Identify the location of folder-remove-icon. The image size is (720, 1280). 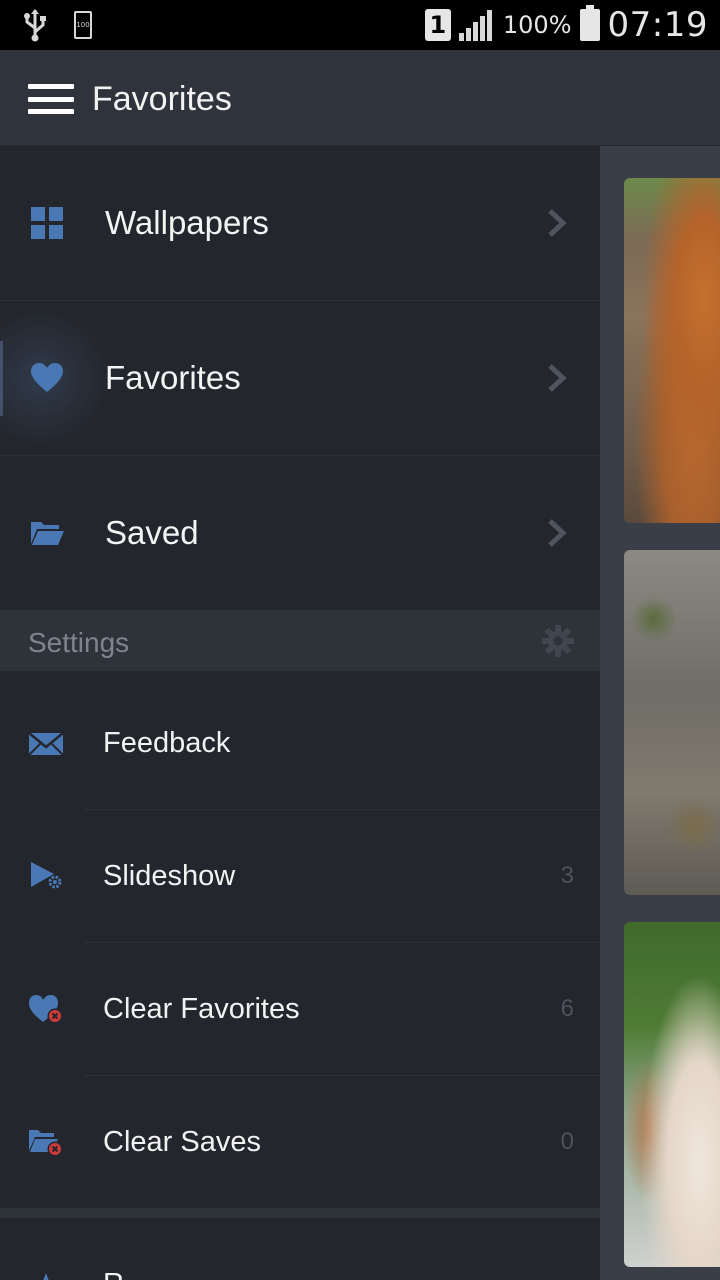
(46, 1143).